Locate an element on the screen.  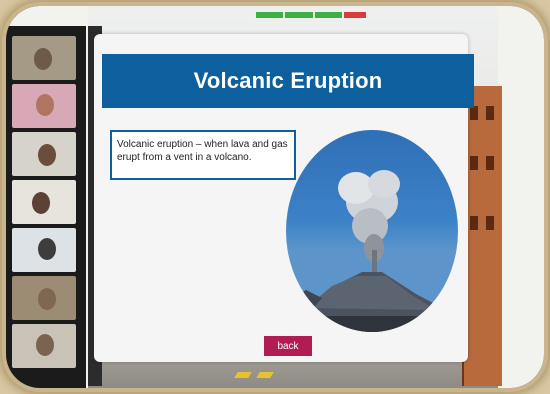
title-banner: Volcanic Eruption is located at coordinates (288, 81).